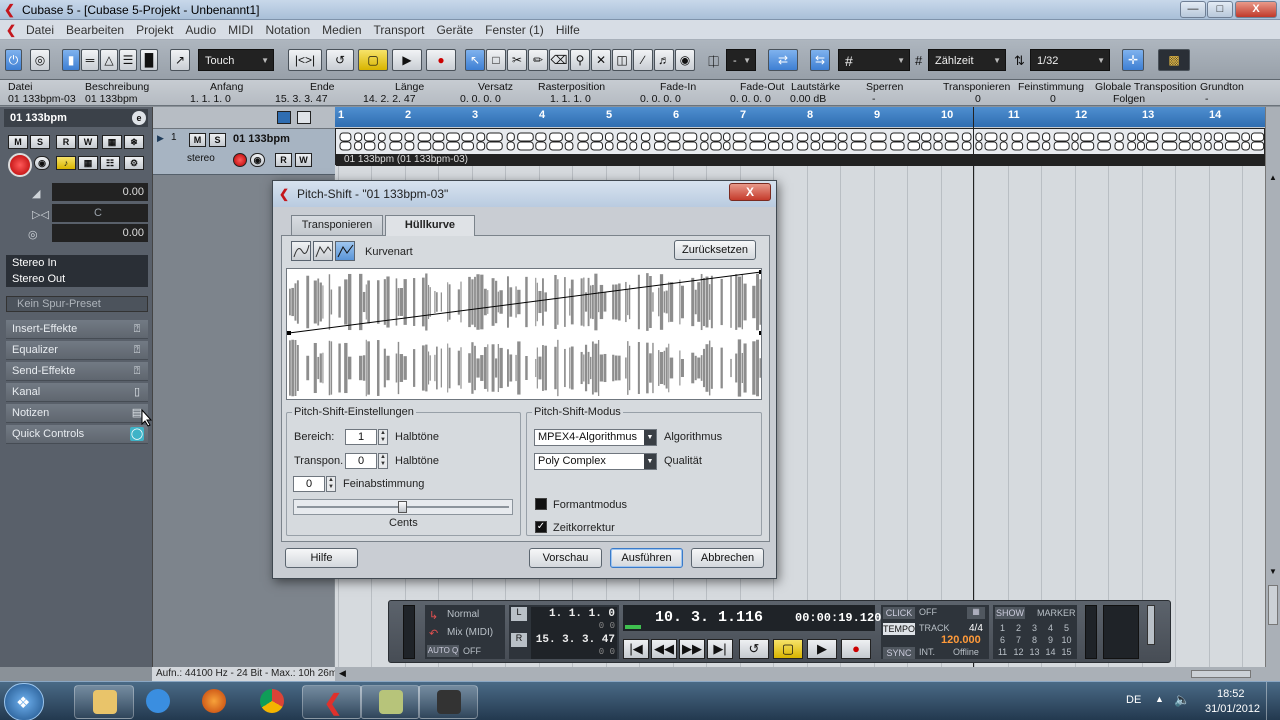 The height and width of the screenshot is (720, 1280). What do you see at coordinates (303, 160) in the screenshot?
I see `track-write-button: W` at bounding box center [303, 160].